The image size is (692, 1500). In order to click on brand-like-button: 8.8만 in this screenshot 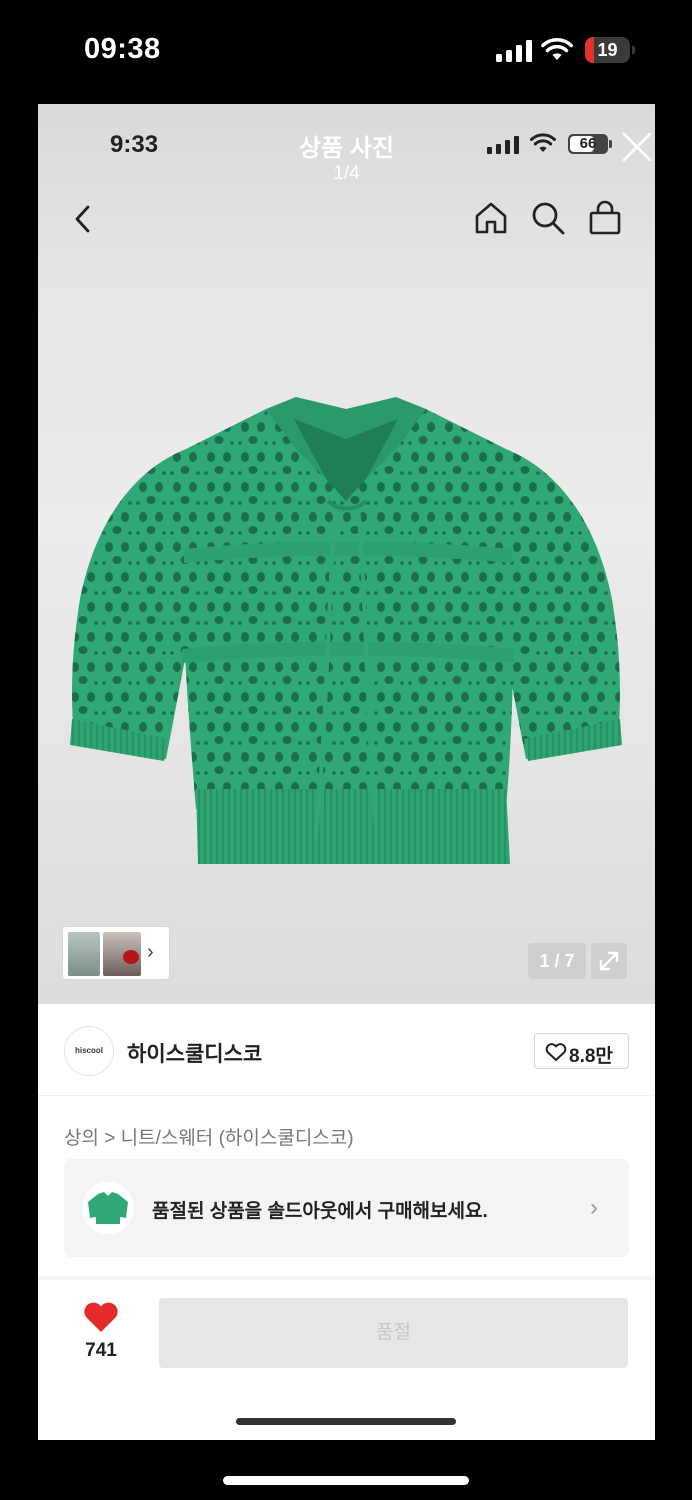, I will do `click(581, 1051)`.